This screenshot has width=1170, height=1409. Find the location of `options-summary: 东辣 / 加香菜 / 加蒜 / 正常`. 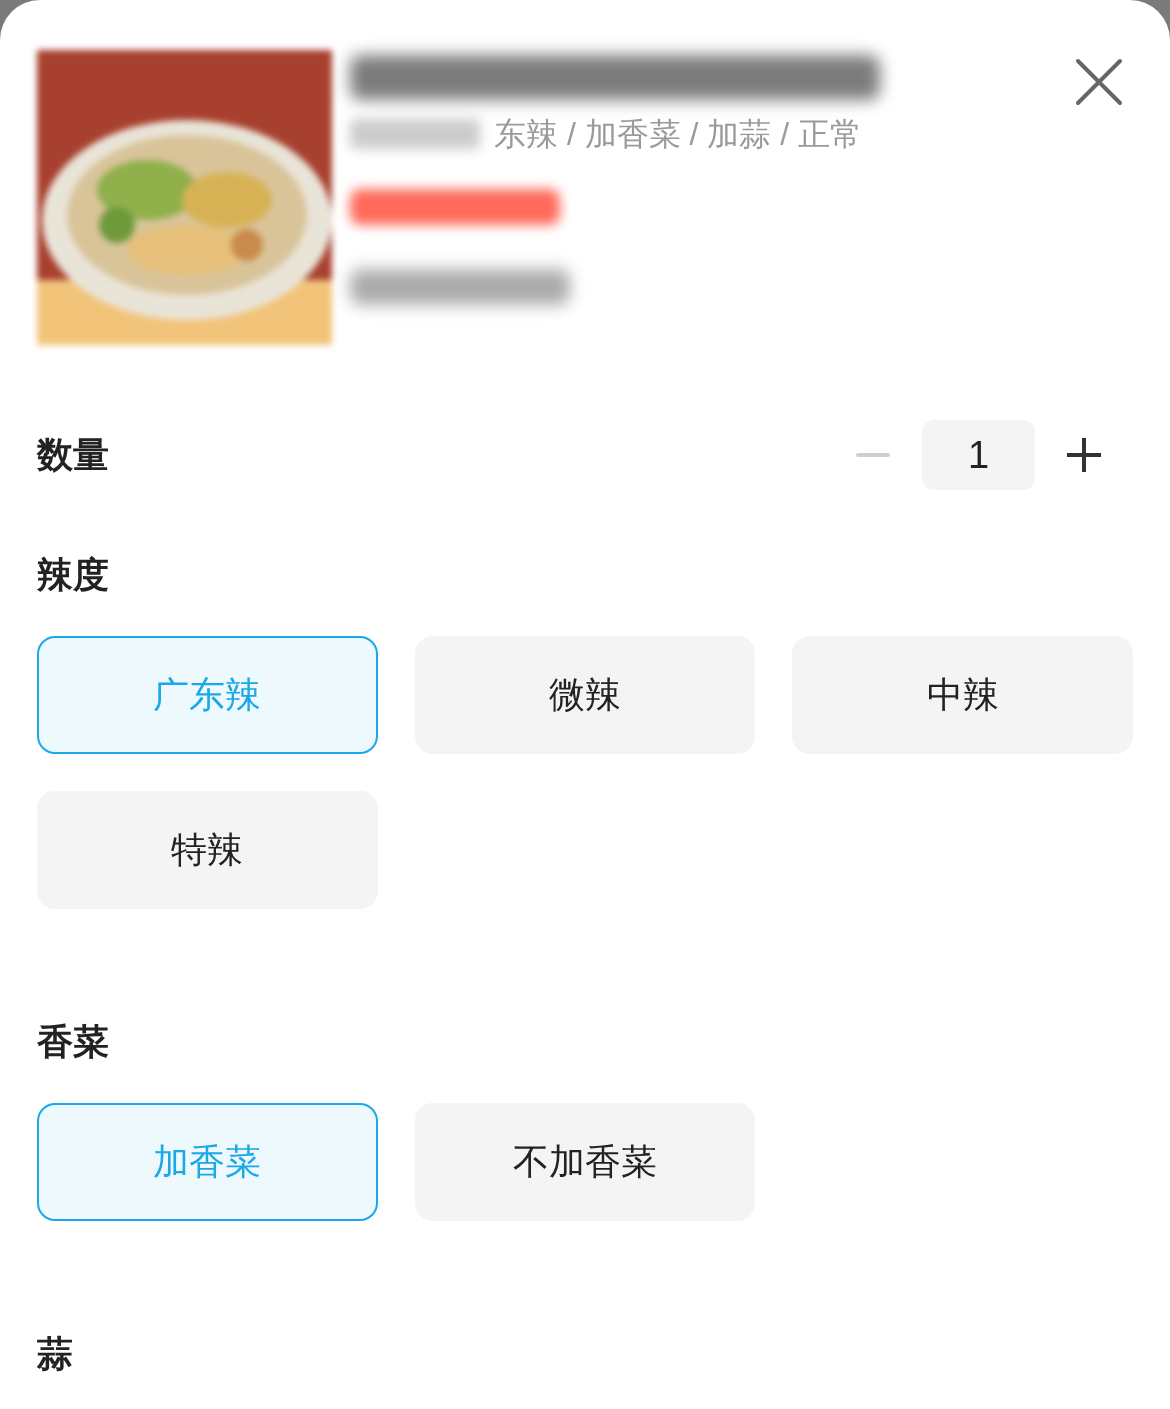

options-summary: 东辣 / 加香菜 / 加蒜 / 正常 is located at coordinates (678, 134).